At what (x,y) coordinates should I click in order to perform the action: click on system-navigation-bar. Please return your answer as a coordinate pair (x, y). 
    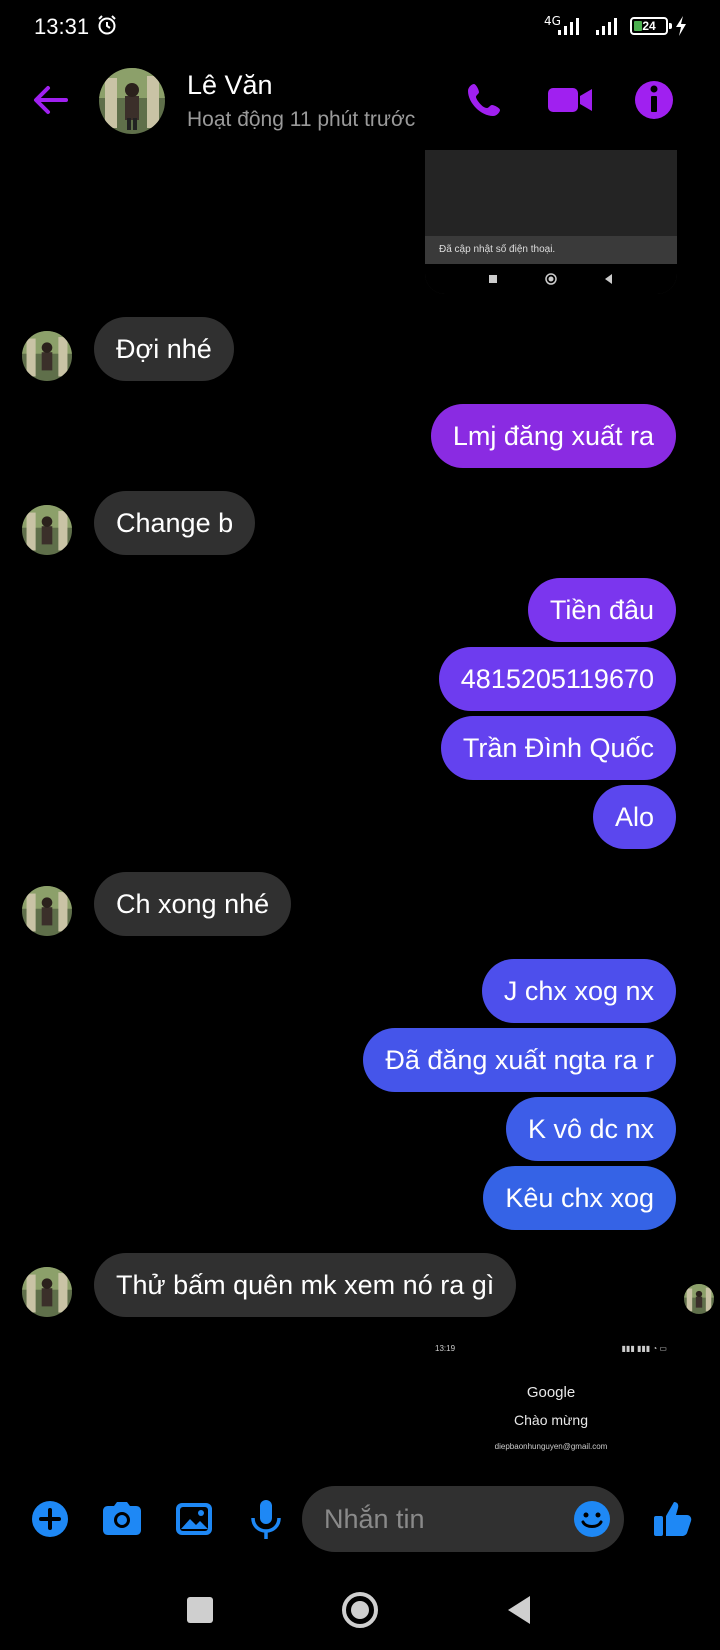
    Looking at the image, I should click on (360, 1610).